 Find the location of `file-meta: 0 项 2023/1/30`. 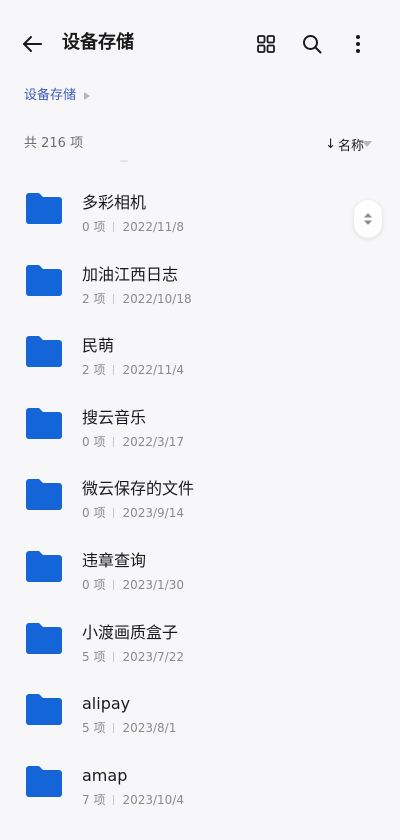

file-meta: 0 项 2023/1/30 is located at coordinates (133, 585).